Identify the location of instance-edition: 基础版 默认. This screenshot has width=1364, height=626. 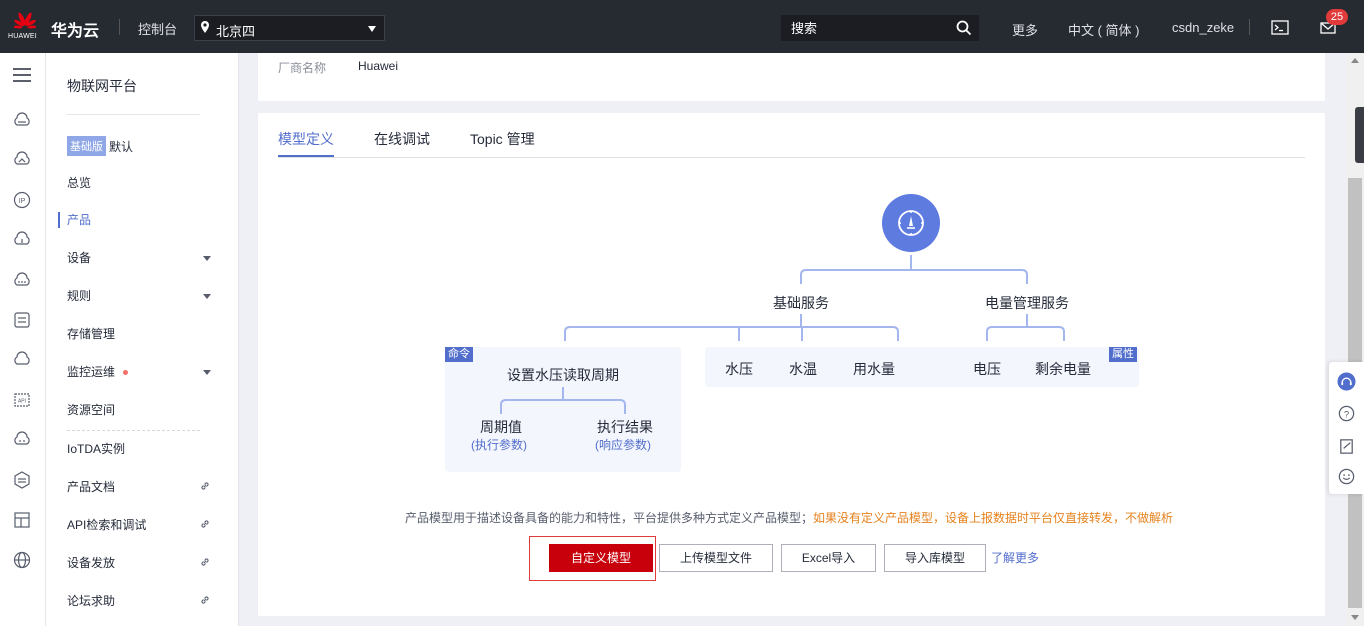
(100, 146).